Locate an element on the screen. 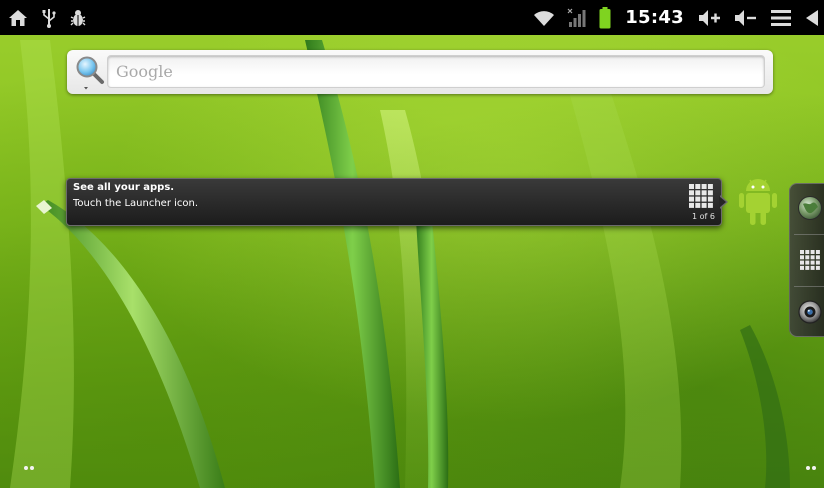  right-dock is located at coordinates (806, 260).